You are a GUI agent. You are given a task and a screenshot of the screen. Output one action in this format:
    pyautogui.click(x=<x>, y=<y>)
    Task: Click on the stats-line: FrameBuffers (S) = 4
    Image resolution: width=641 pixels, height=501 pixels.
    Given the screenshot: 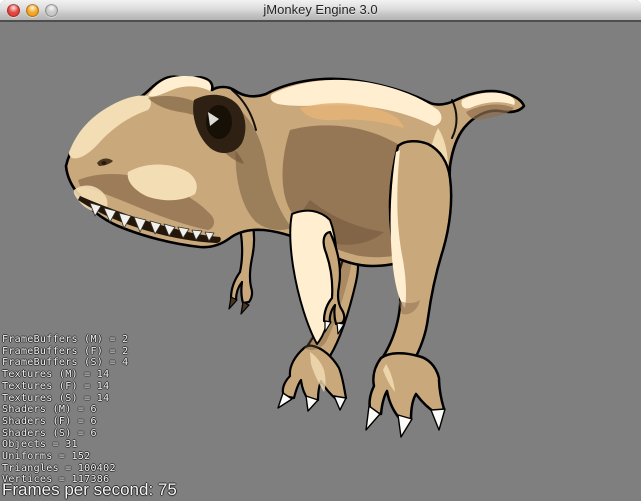 What is the action you would take?
    pyautogui.click(x=65, y=363)
    